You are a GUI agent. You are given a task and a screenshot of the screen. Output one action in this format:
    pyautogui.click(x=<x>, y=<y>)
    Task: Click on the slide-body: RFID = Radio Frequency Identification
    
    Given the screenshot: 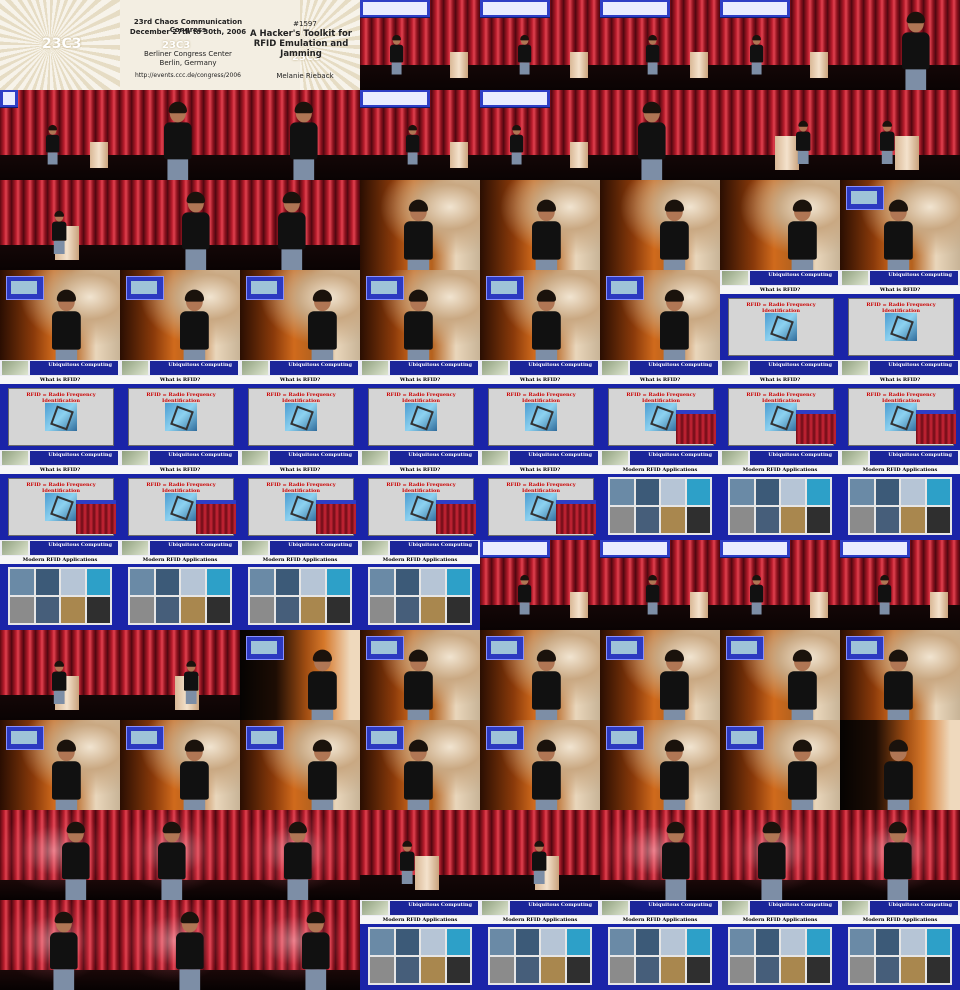 What is the action you would take?
    pyautogui.click(x=541, y=417)
    